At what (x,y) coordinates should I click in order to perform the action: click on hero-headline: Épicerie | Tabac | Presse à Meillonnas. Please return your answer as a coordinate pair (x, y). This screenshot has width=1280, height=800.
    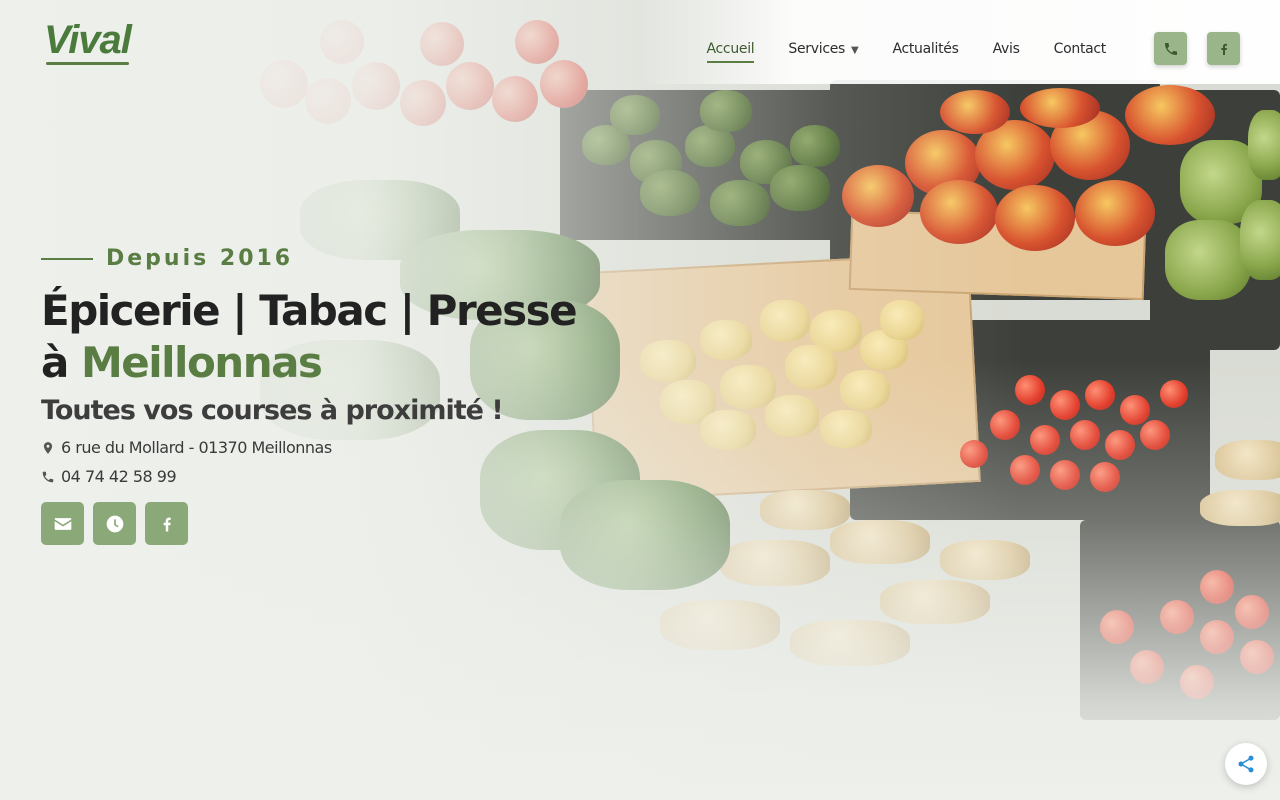
    Looking at the image, I should click on (321, 337).